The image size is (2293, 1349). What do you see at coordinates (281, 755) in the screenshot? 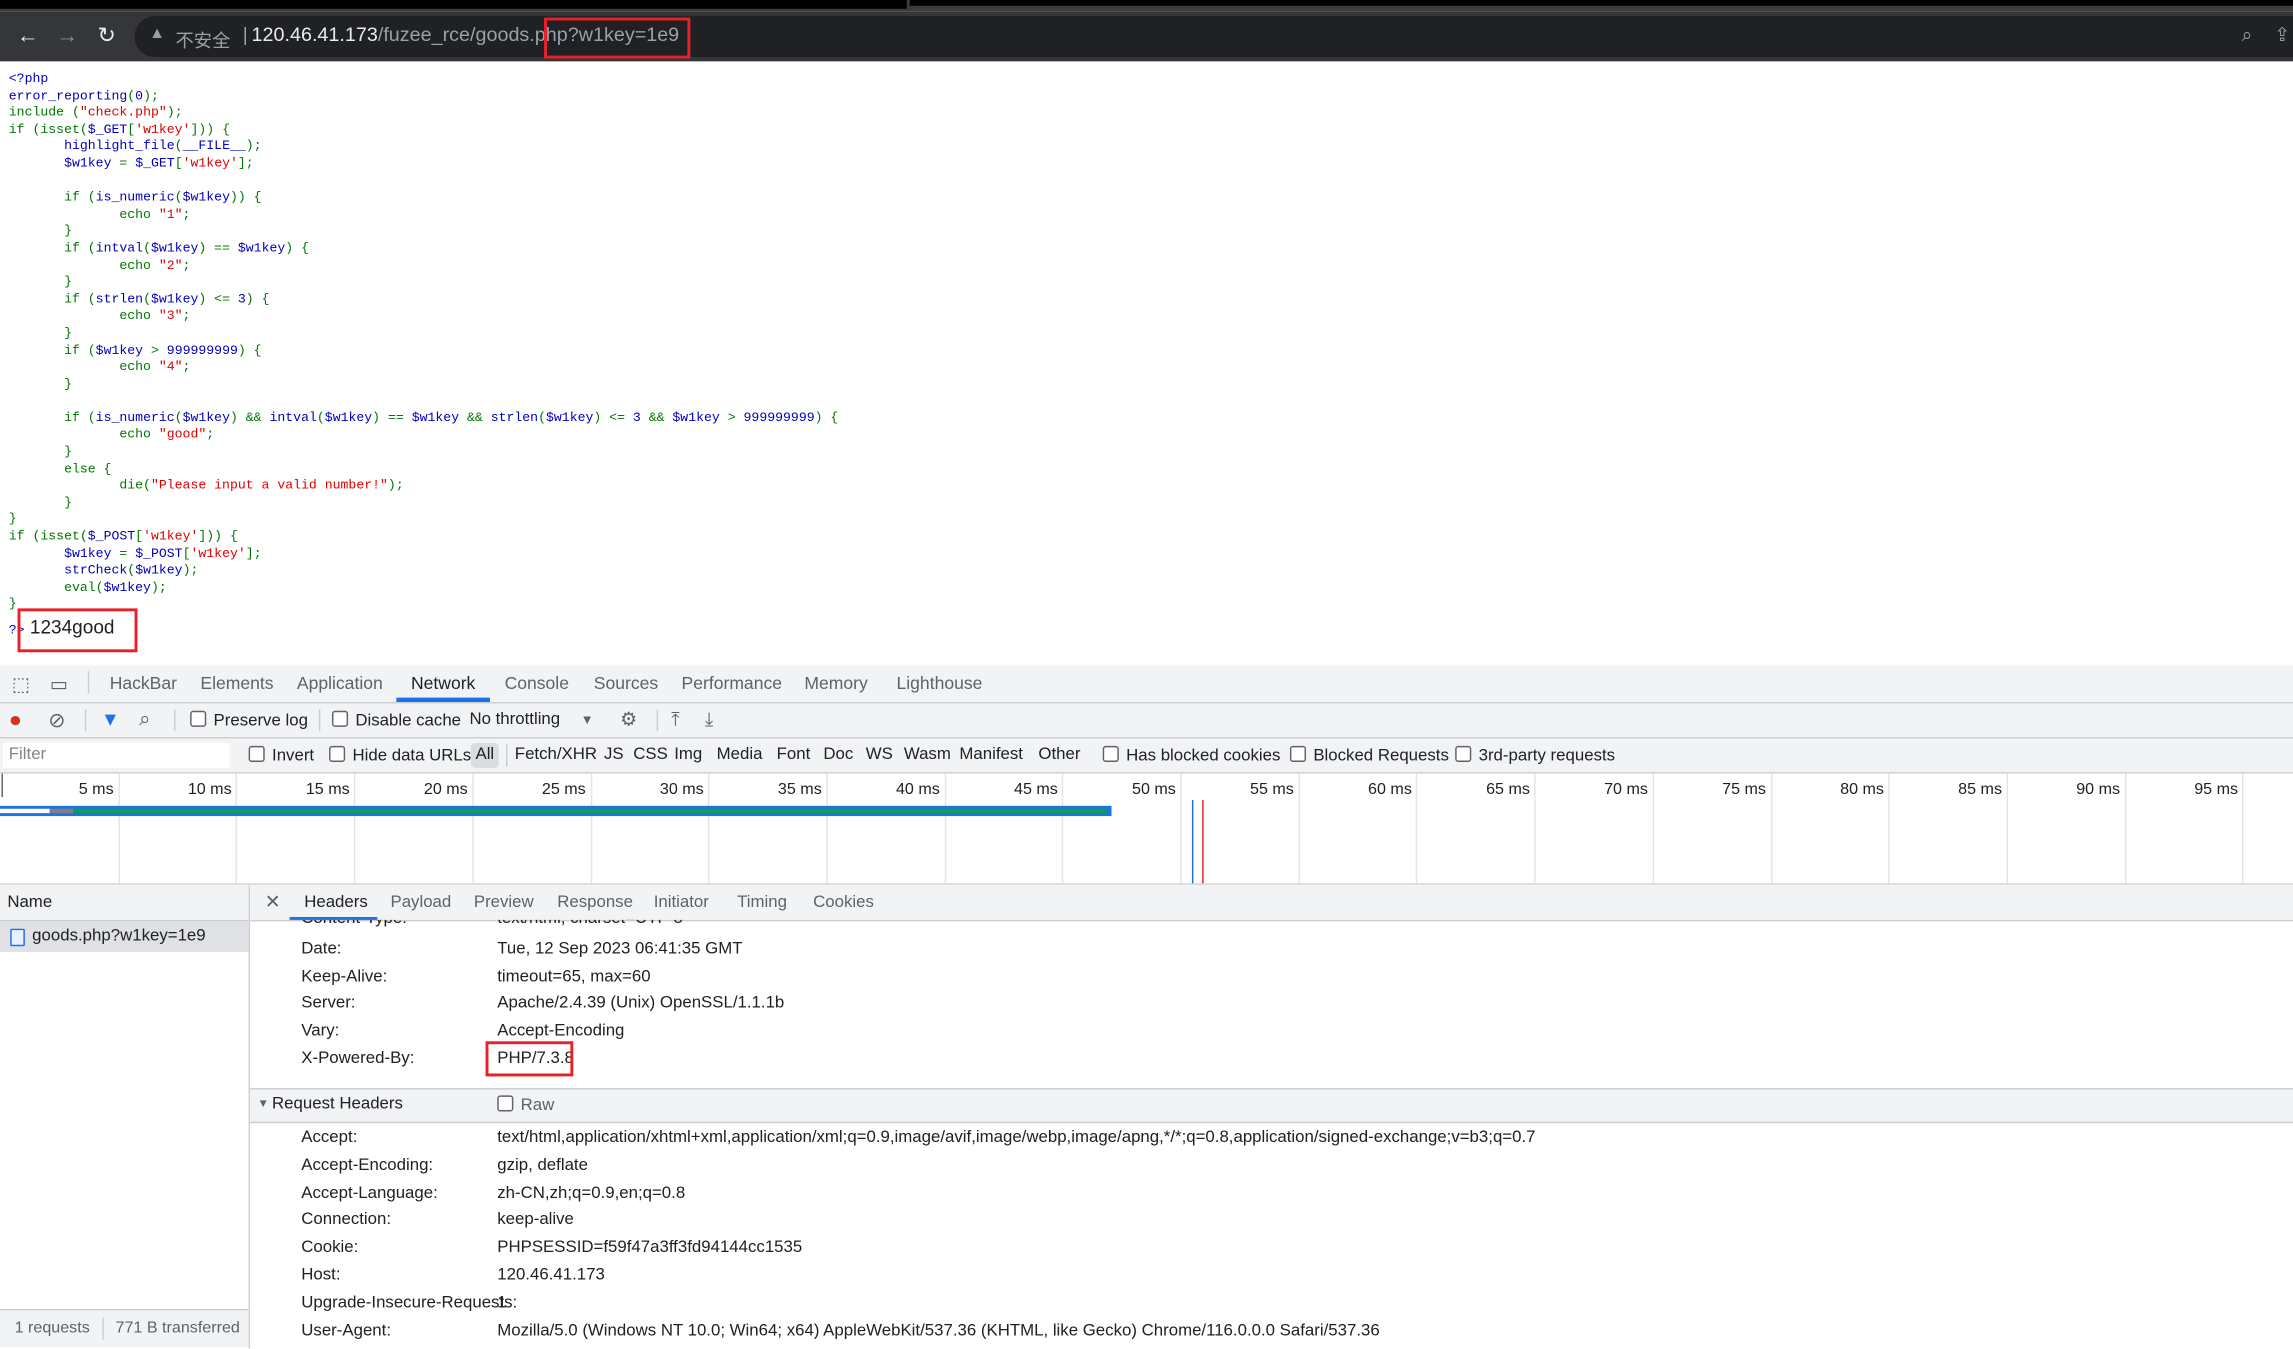
I see `invert-checkbox: Invert` at bounding box center [281, 755].